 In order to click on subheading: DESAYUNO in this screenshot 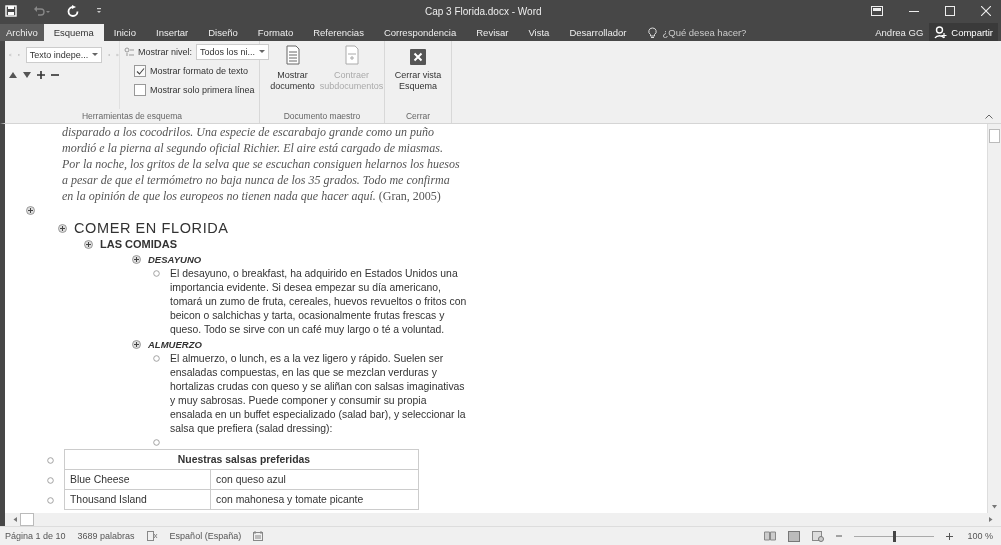, I will do `click(174, 260)`.